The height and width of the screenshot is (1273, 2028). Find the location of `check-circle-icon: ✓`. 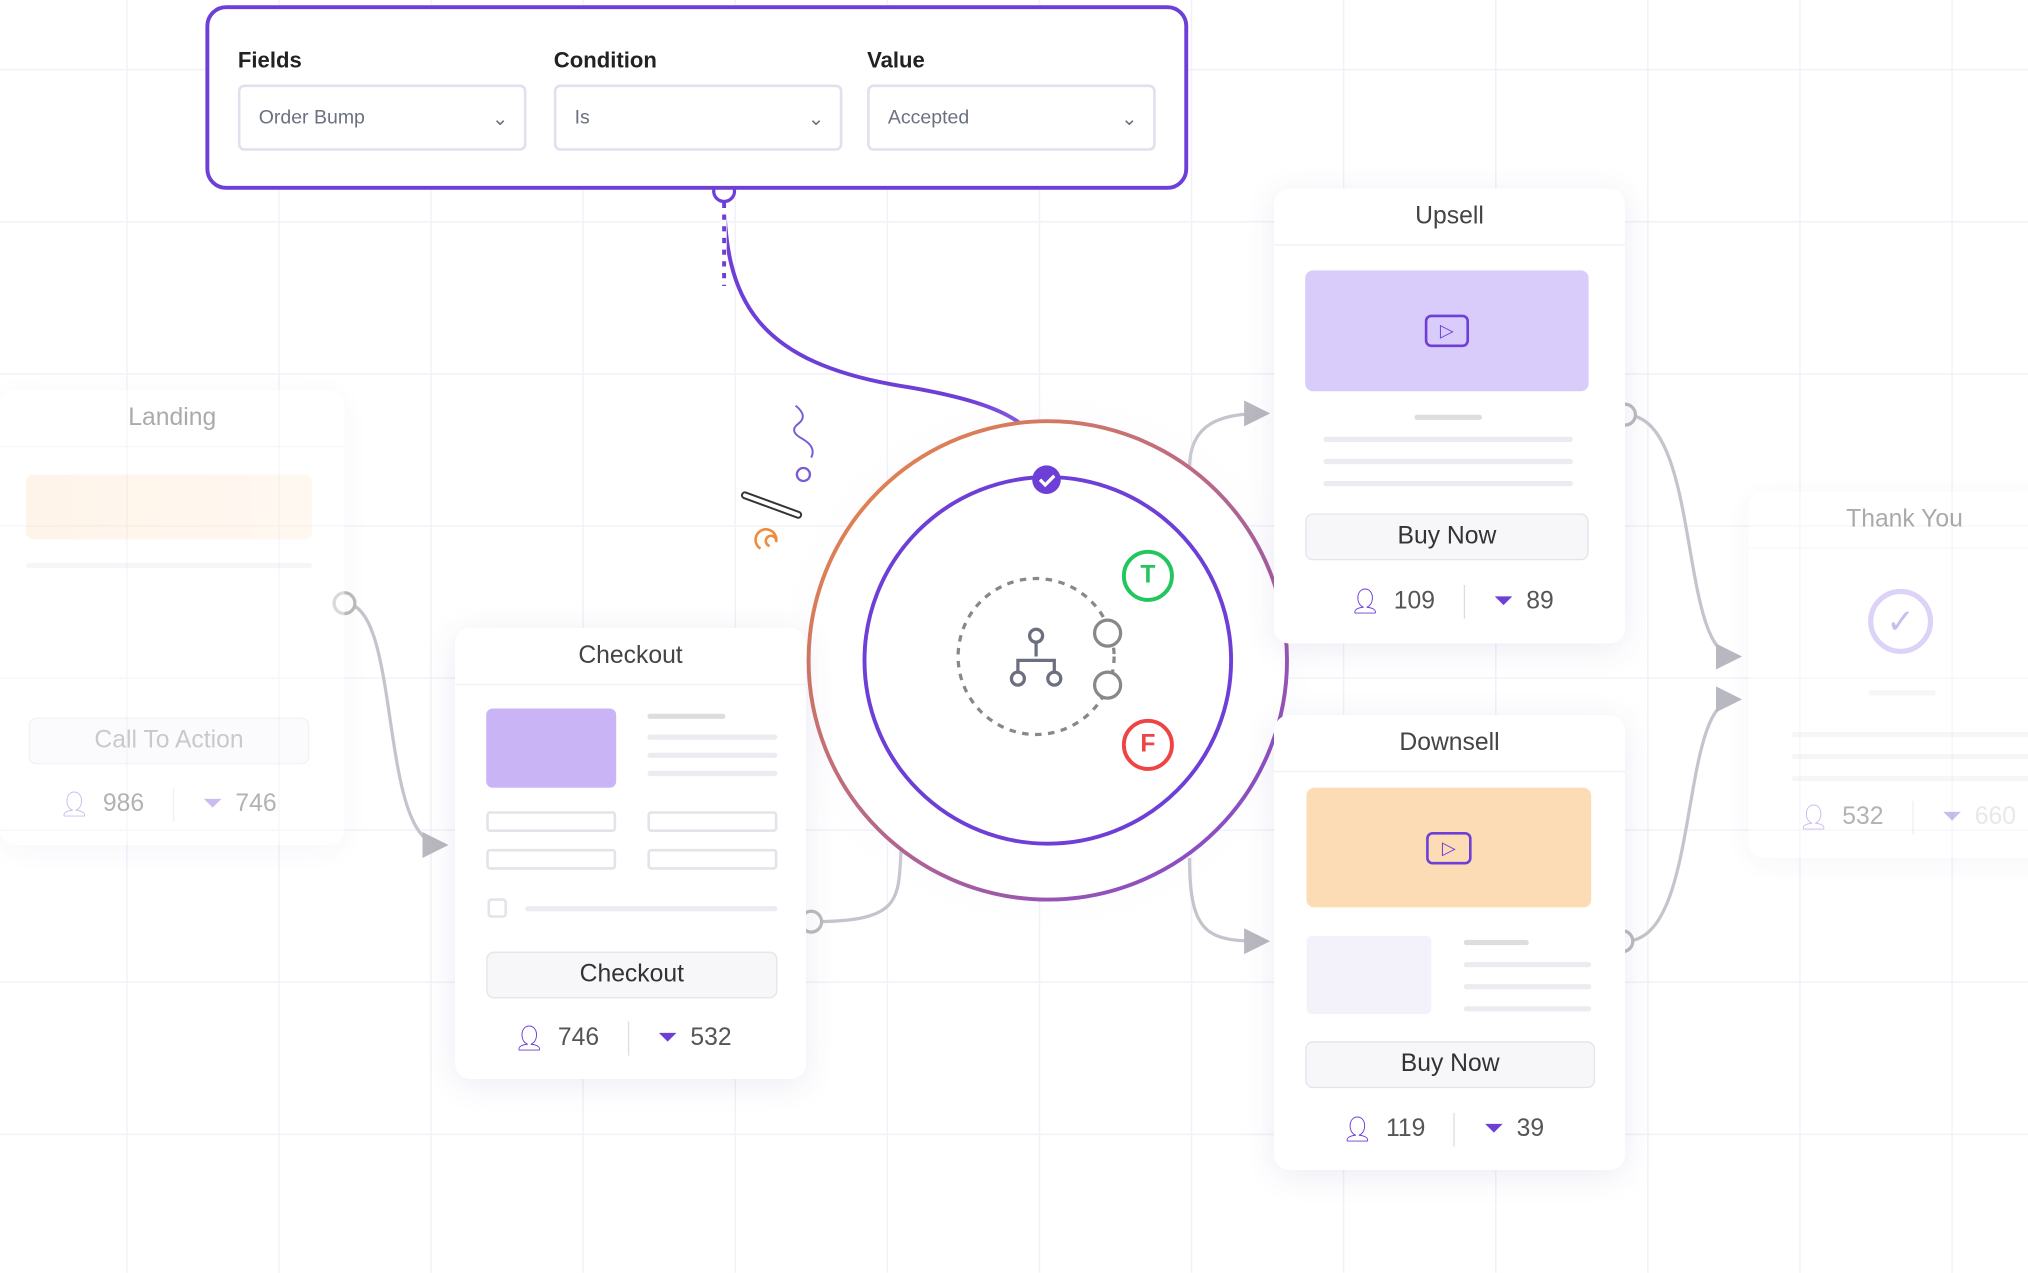

check-circle-icon: ✓ is located at coordinates (1901, 621).